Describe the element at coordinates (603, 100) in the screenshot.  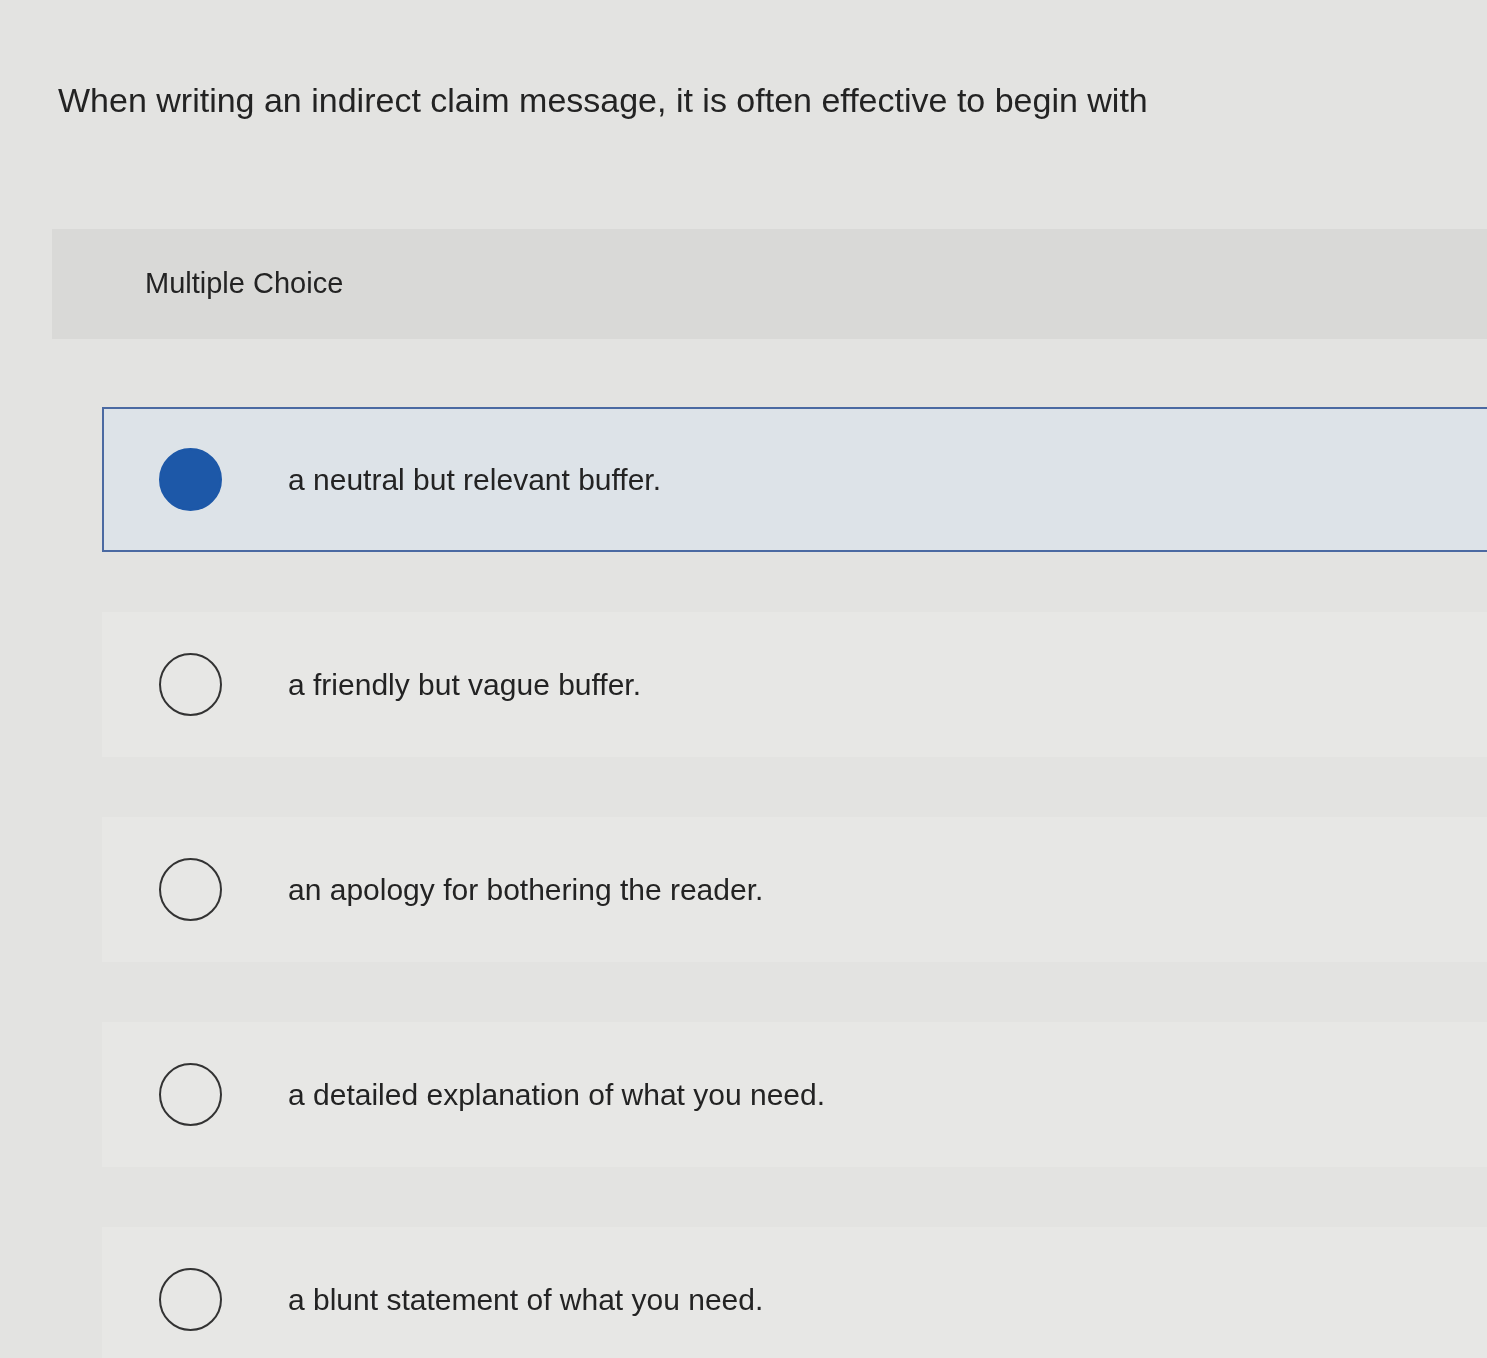
I see `question-text: When writing an indirect claim message, it is often effective to begin with` at that location.